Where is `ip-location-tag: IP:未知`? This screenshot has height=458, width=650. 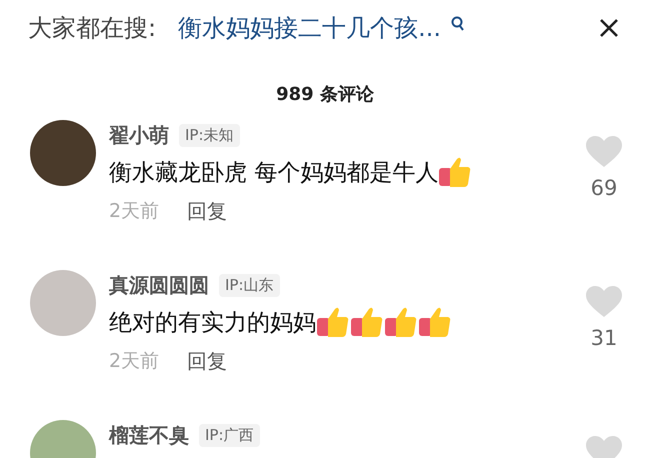
ip-location-tag: IP:未知 is located at coordinates (209, 135).